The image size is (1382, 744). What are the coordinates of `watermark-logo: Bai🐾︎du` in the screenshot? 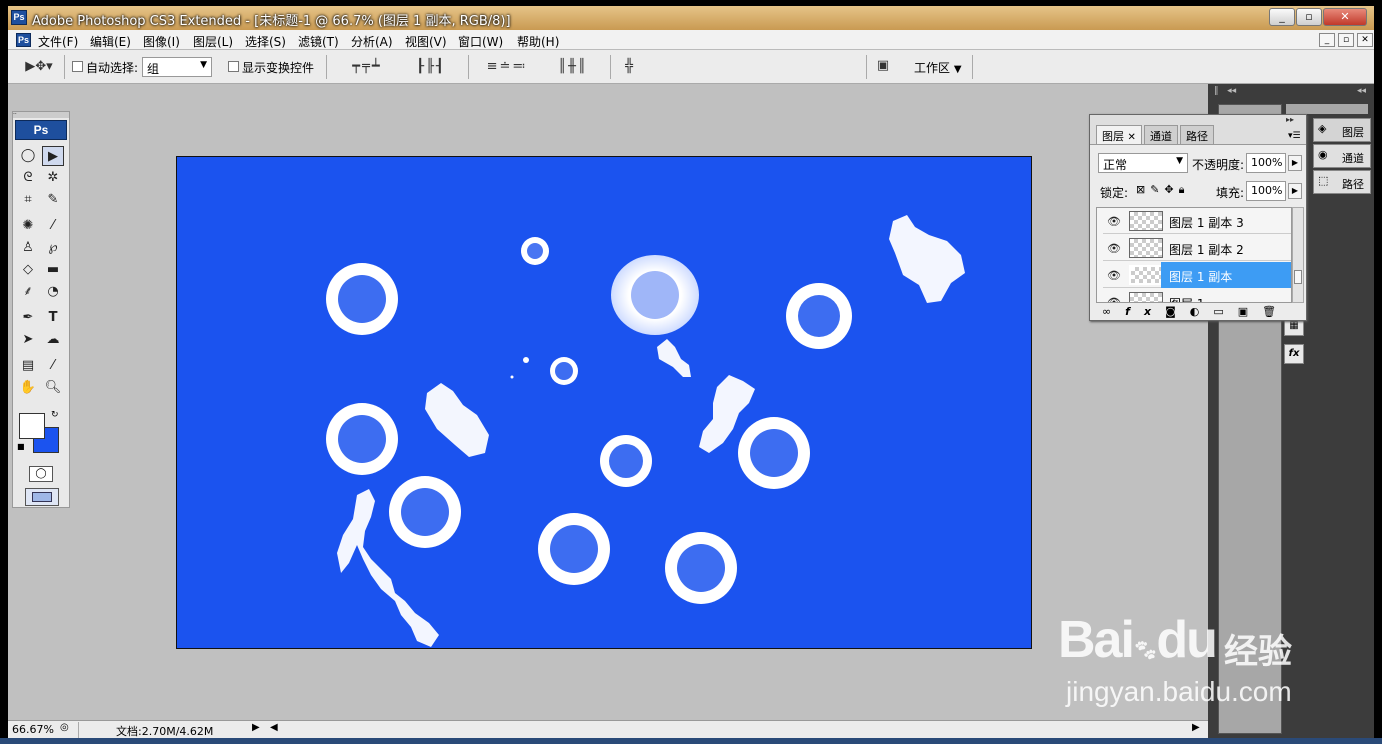 It's located at (1138, 640).